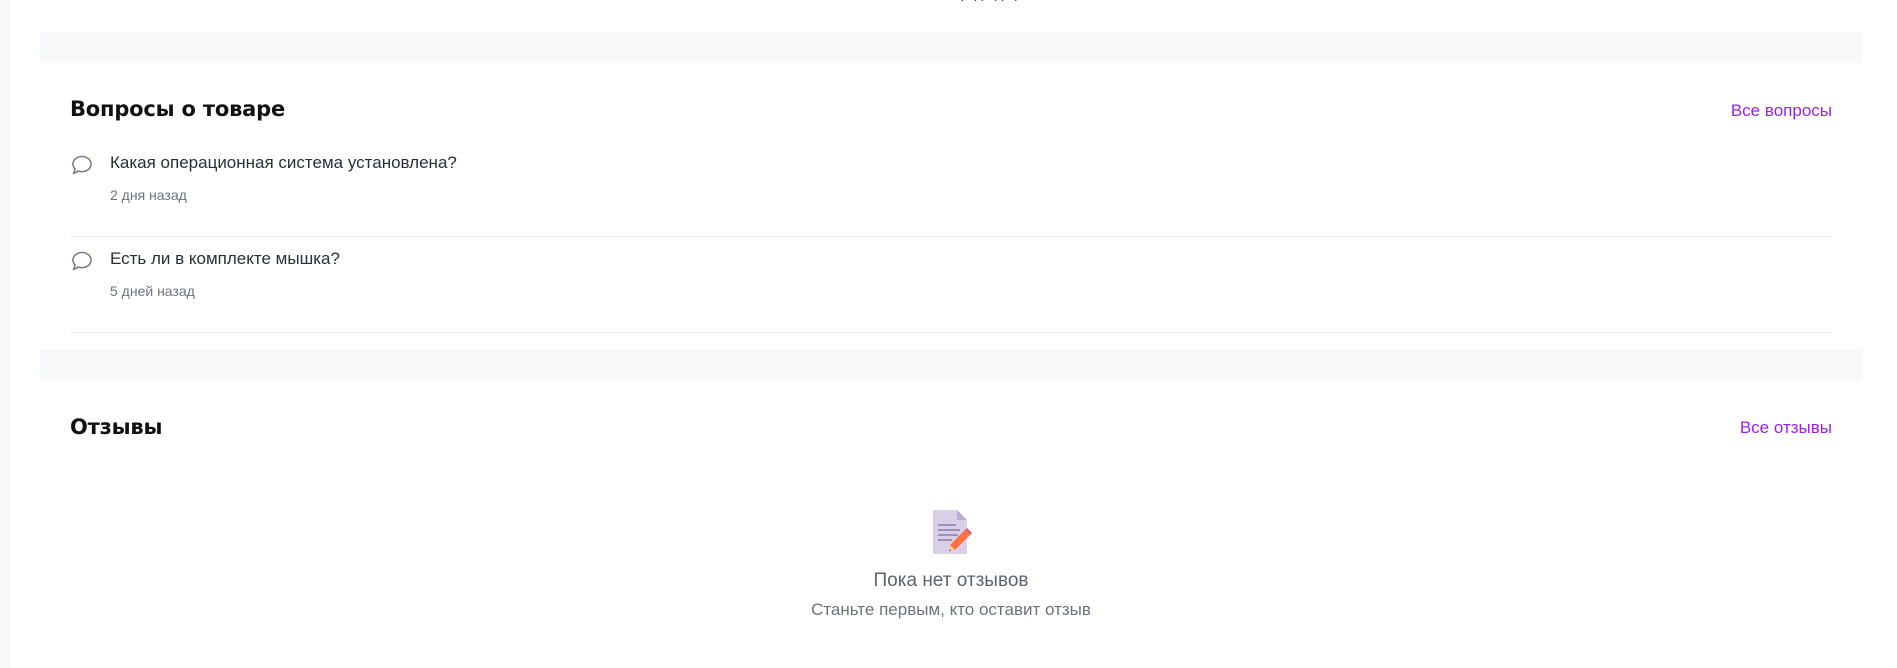  Describe the element at coordinates (951, 580) in the screenshot. I see `empty-reviews-title: Пока нет отзывов` at that location.